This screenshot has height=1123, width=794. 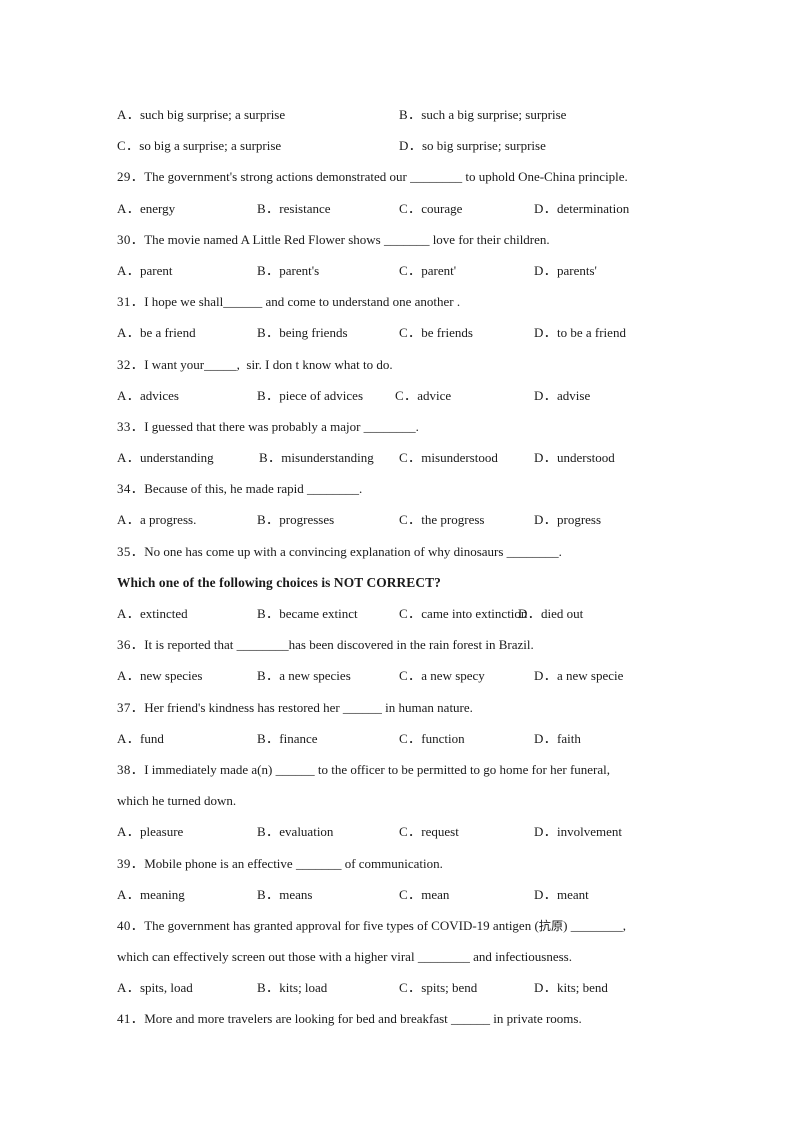 What do you see at coordinates (581, 208) in the screenshot?
I see `option-d: D．determination` at bounding box center [581, 208].